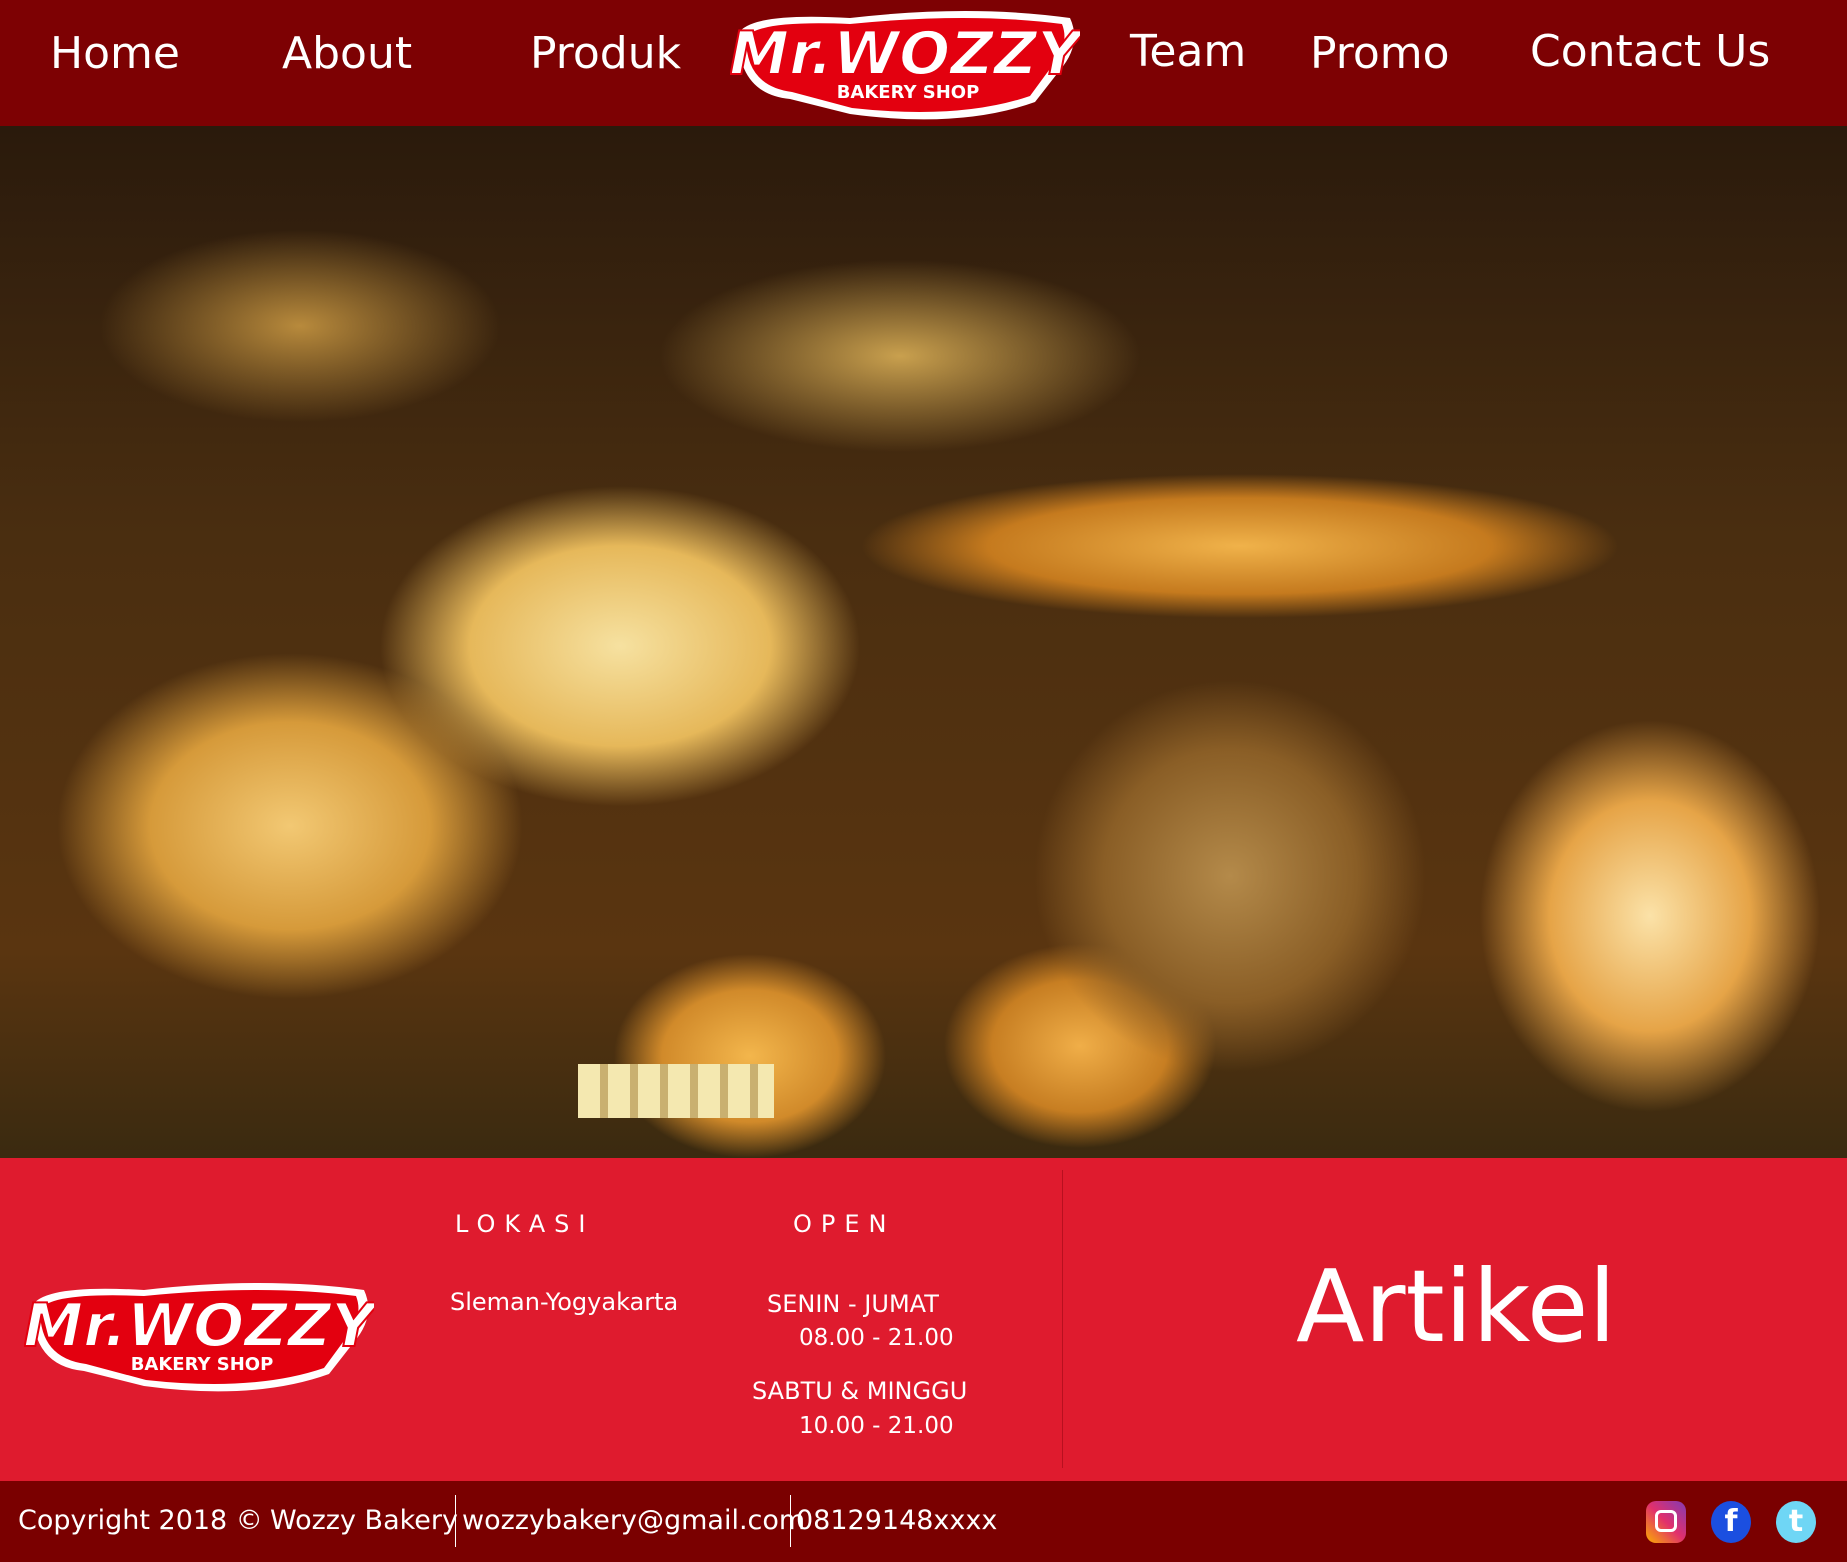  I want to click on hero-label-decoration, so click(676, 1091).